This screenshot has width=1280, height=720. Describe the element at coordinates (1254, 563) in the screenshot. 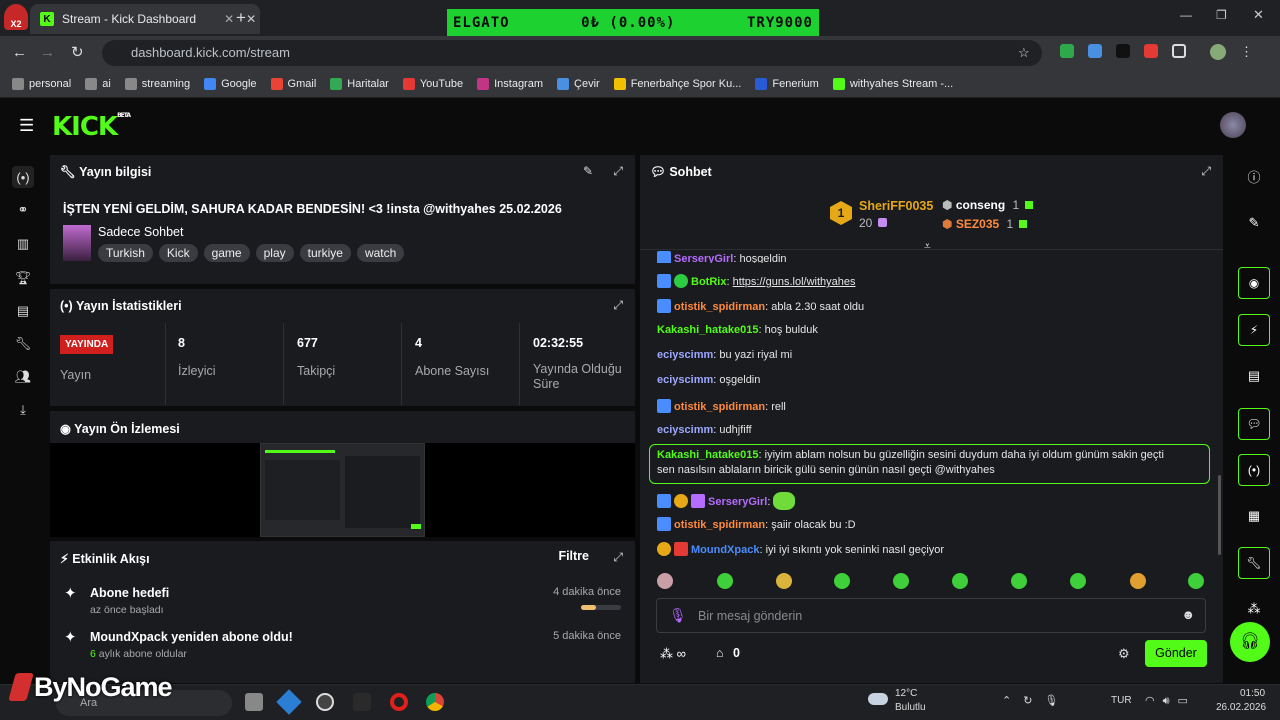

I see `wrench-button: 🔧︎` at that location.